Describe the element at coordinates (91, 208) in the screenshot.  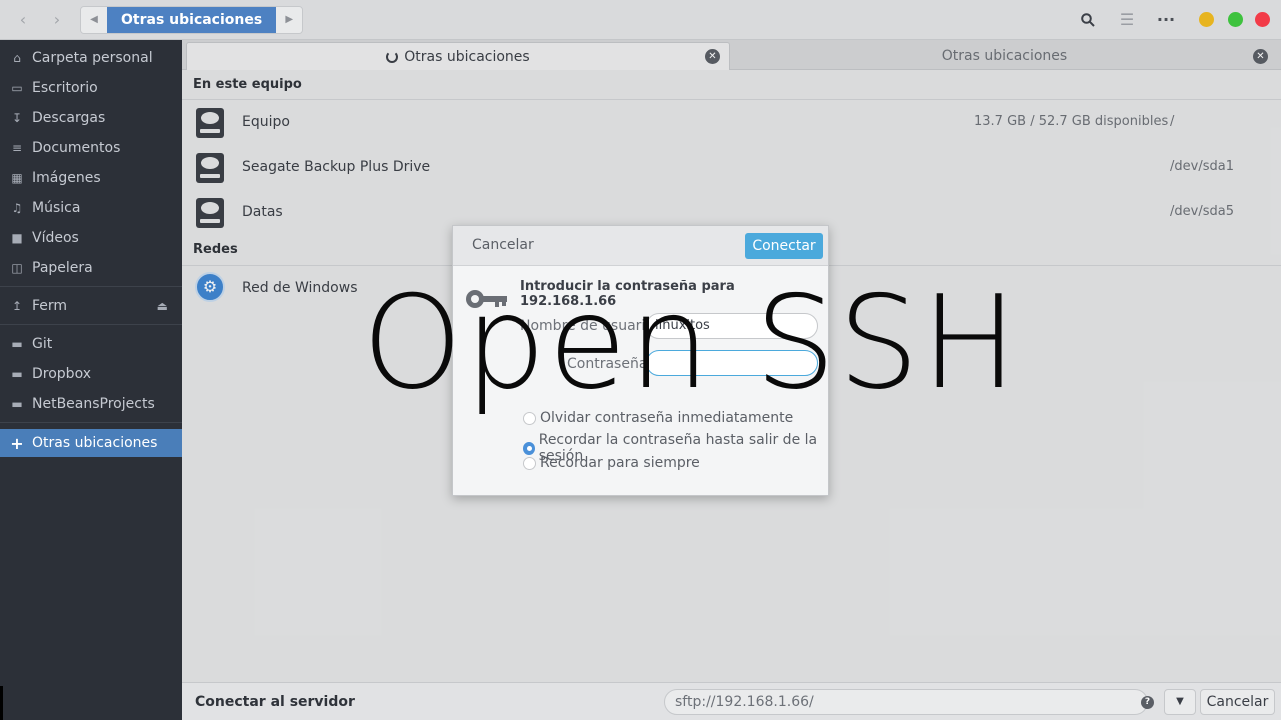
I see `sidebar-item-musica: ♫ Música` at that location.